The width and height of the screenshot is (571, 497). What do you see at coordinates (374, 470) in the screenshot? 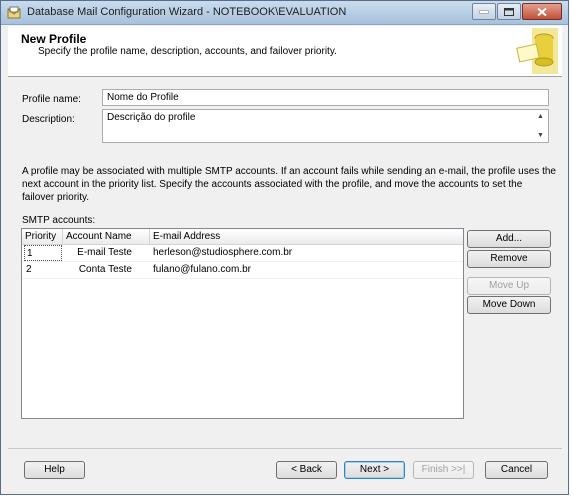
I see `next-button: Next >` at bounding box center [374, 470].